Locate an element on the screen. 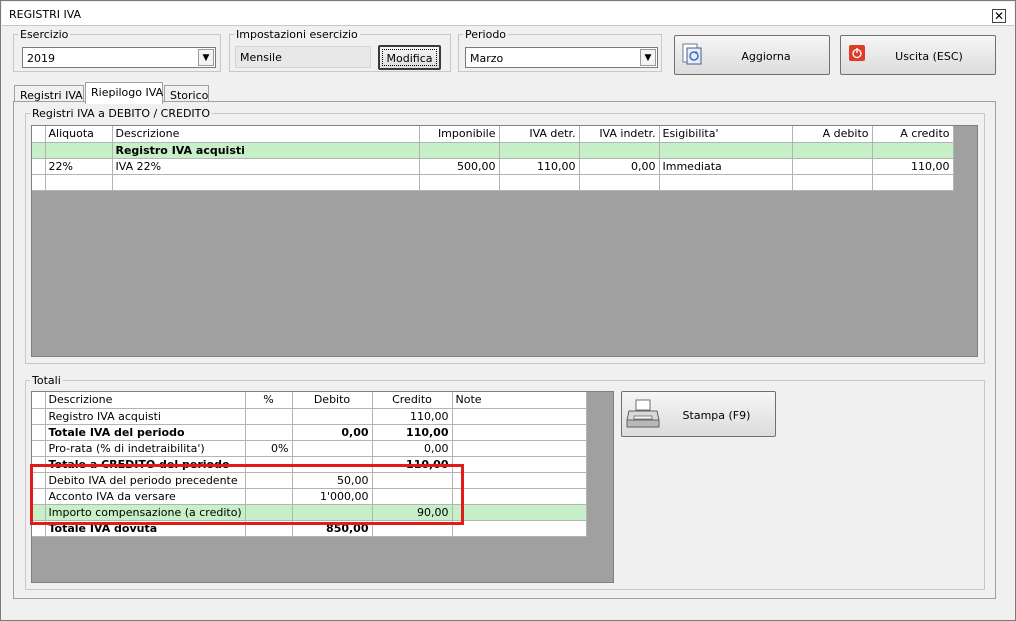 The height and width of the screenshot is (621, 1016). table-row: Registro IVA acquisti is located at coordinates (493, 150).